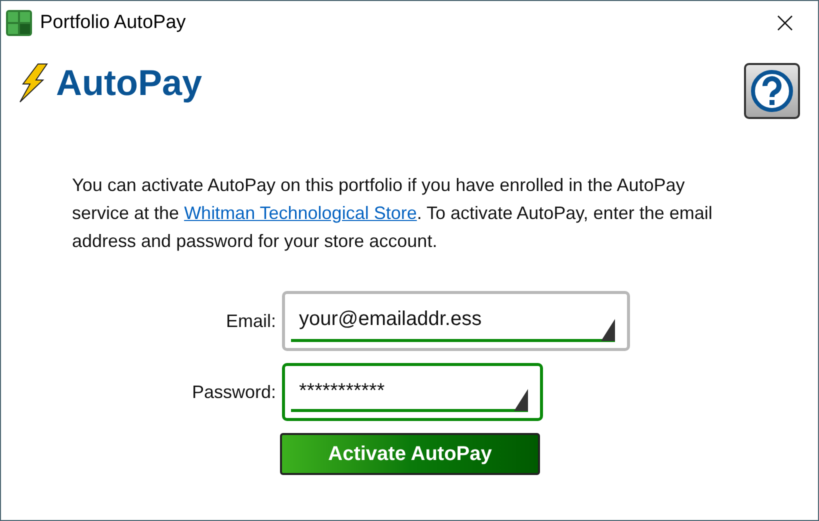 Image resolution: width=819 pixels, height=521 pixels. What do you see at coordinates (250, 321) in the screenshot?
I see `field-label: Email:` at bounding box center [250, 321].